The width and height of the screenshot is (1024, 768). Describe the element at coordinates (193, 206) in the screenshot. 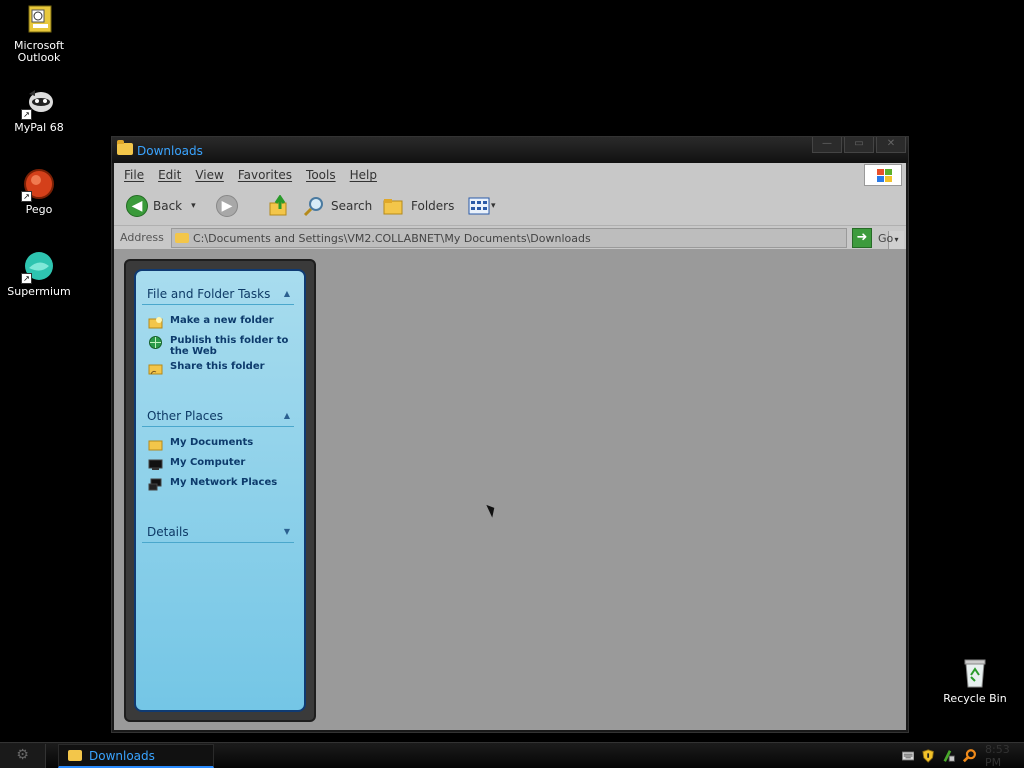

I see `back-history-dropdown-icon: ▾` at that location.